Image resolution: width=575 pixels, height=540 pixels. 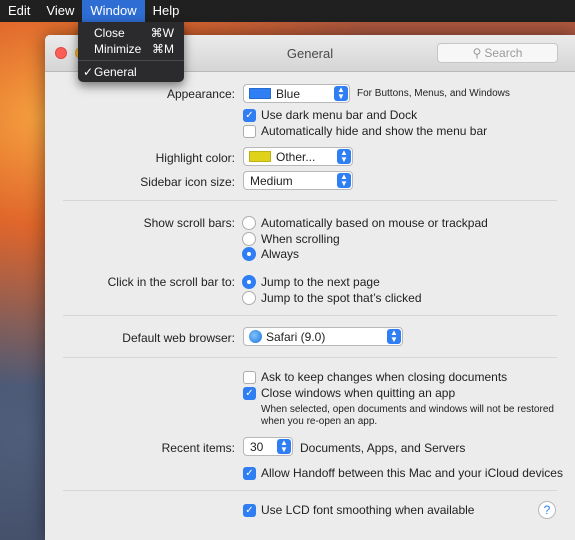 I want to click on dark-menu-label: Use dark menu bar and Dock, so click(x=339, y=115).